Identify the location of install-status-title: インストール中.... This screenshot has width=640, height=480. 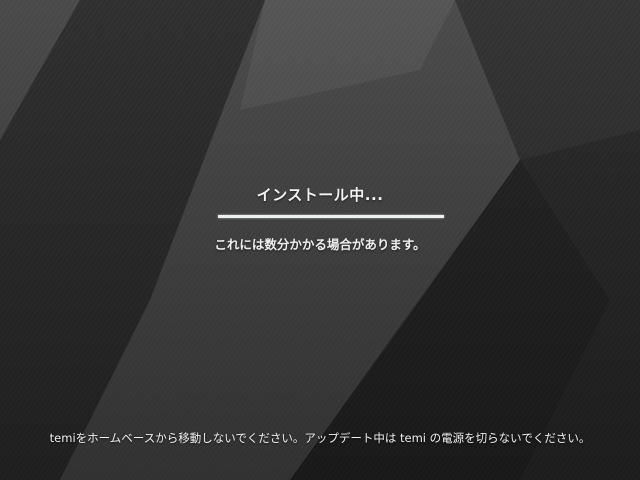
(320, 195).